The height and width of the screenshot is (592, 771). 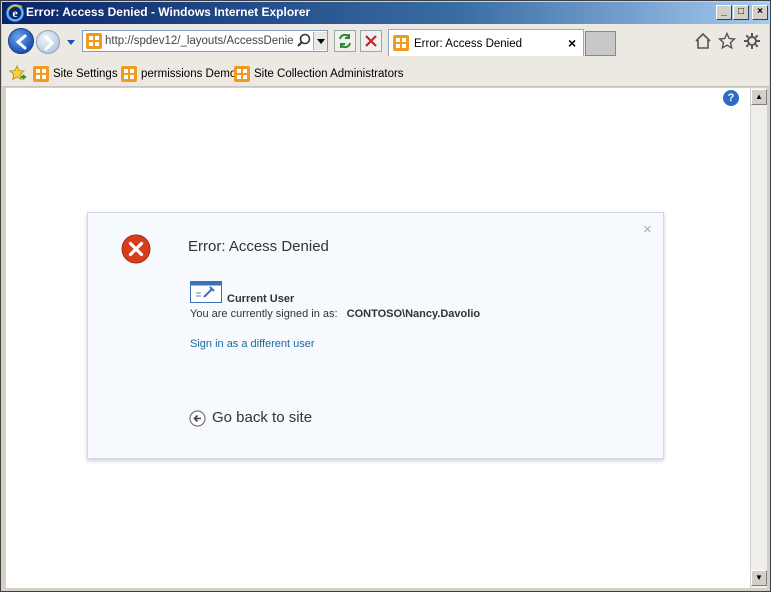 I want to click on arrow-right-icon, so click(x=49, y=43).